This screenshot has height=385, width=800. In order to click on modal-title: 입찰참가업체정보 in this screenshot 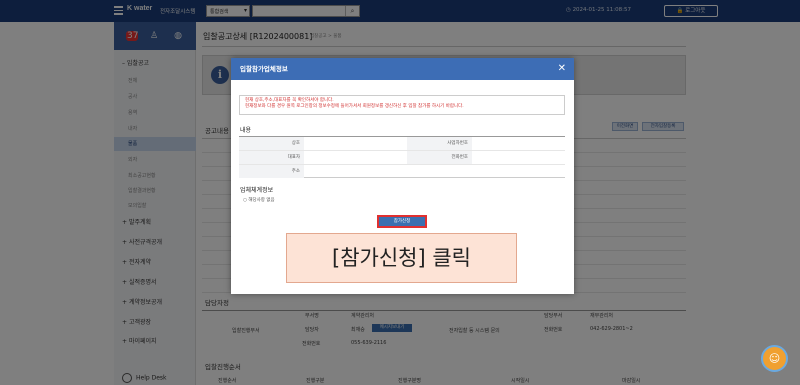, I will do `click(402, 69)`.